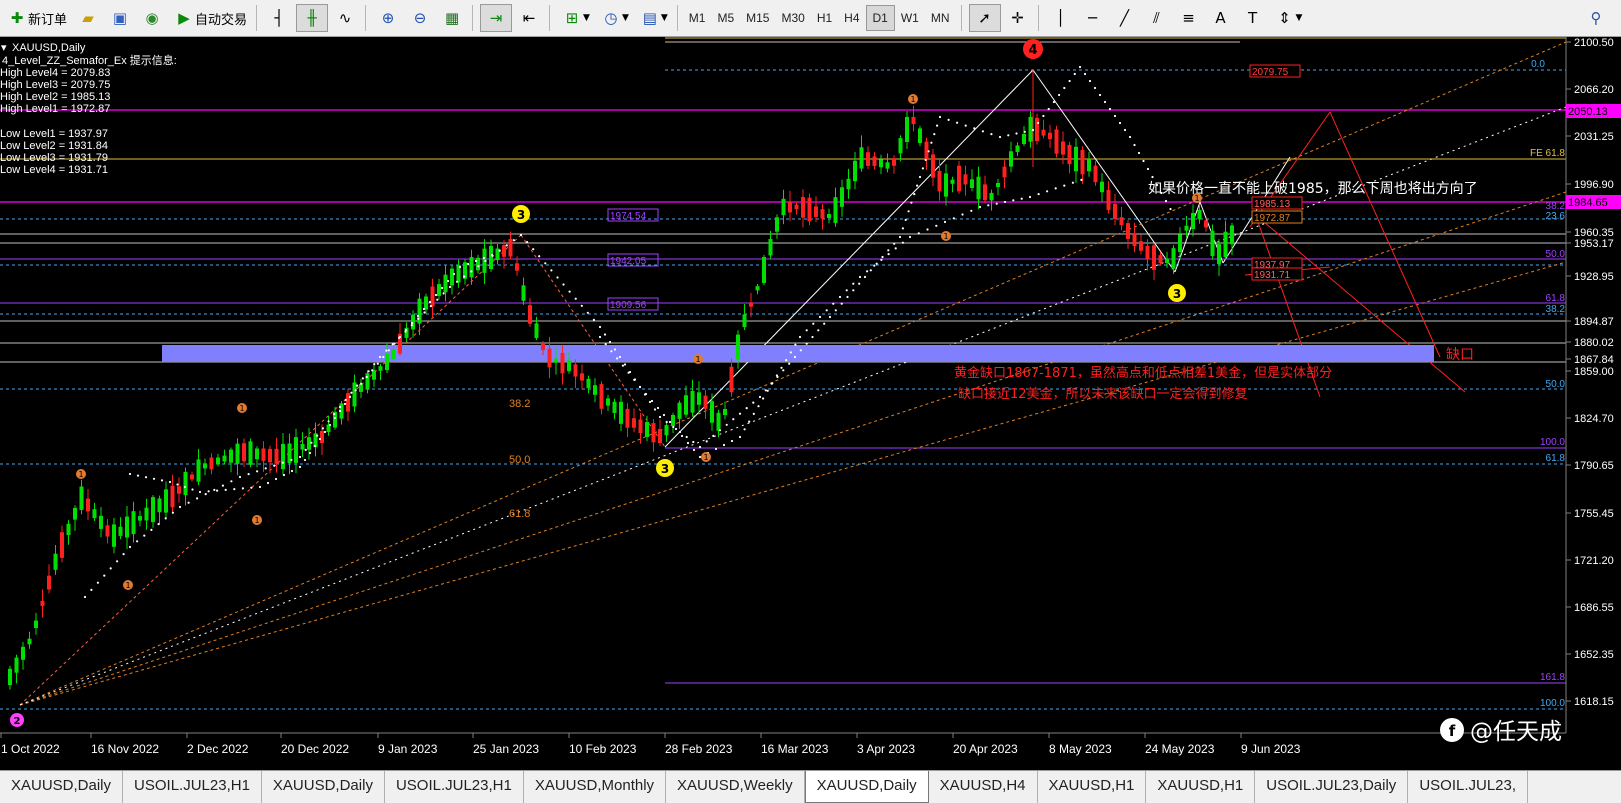  I want to click on candle-chart-button: ╫, so click(312, 18).